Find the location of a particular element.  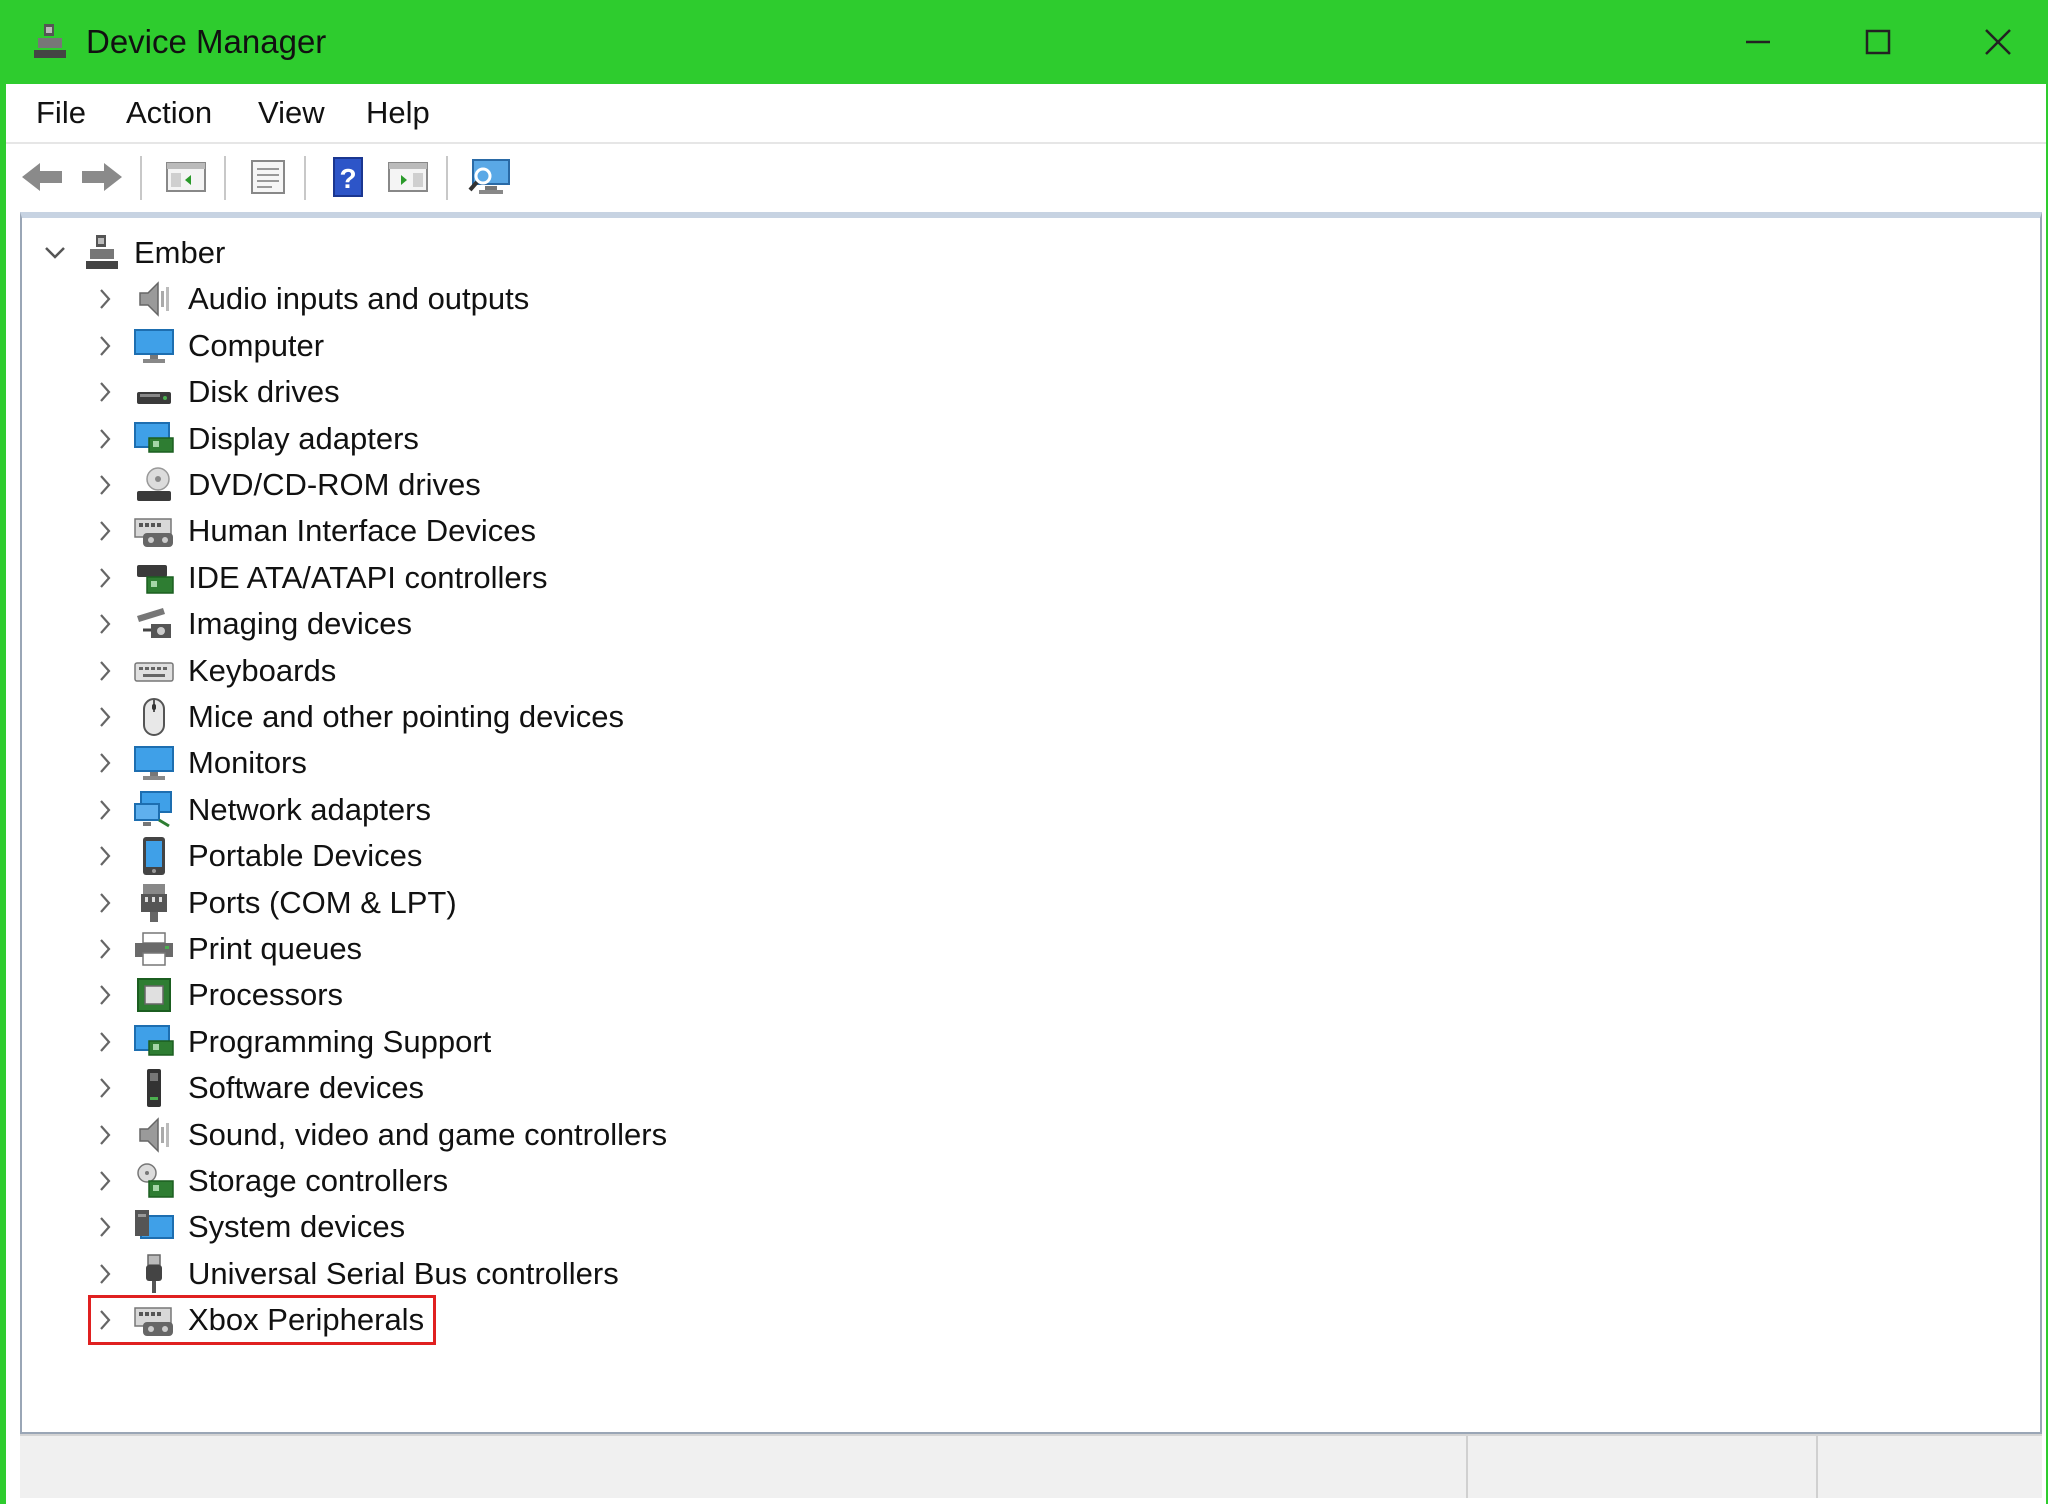

tree-item-label: Disk drives is located at coordinates (264, 392).